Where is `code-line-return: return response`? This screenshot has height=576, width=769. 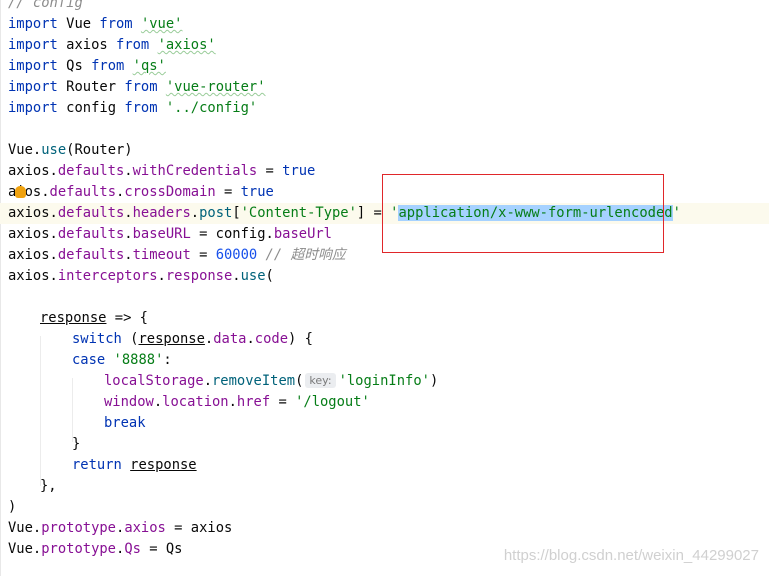 code-line-return: return response is located at coordinates (134, 465).